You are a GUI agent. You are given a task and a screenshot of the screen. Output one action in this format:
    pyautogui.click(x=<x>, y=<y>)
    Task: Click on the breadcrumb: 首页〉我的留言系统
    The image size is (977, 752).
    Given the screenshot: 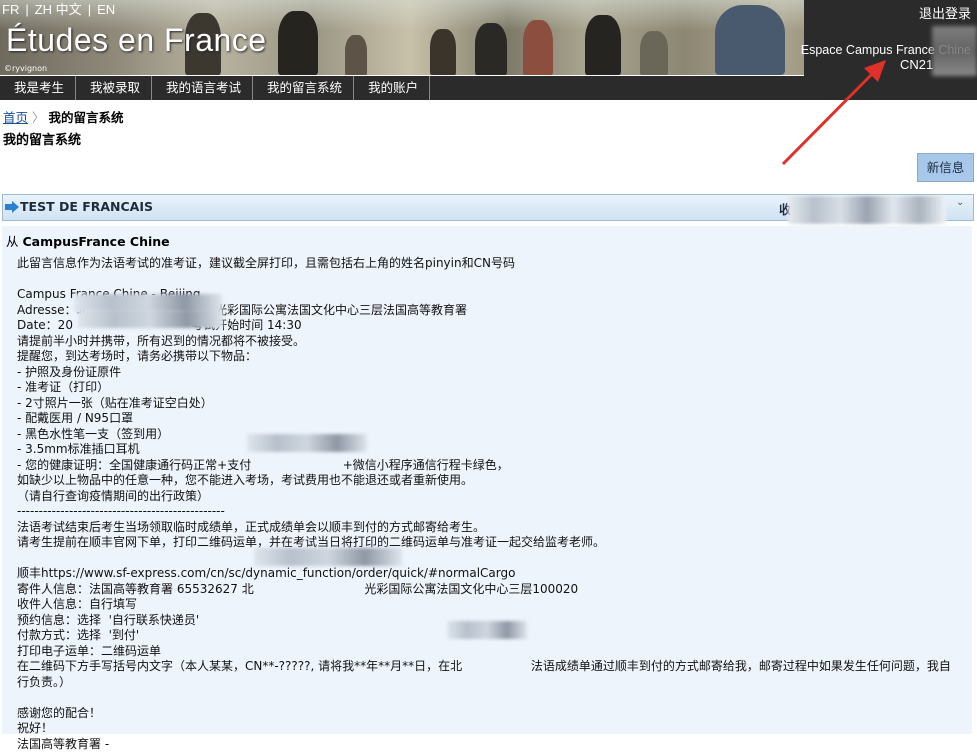 What is the action you would take?
    pyautogui.click(x=63, y=116)
    